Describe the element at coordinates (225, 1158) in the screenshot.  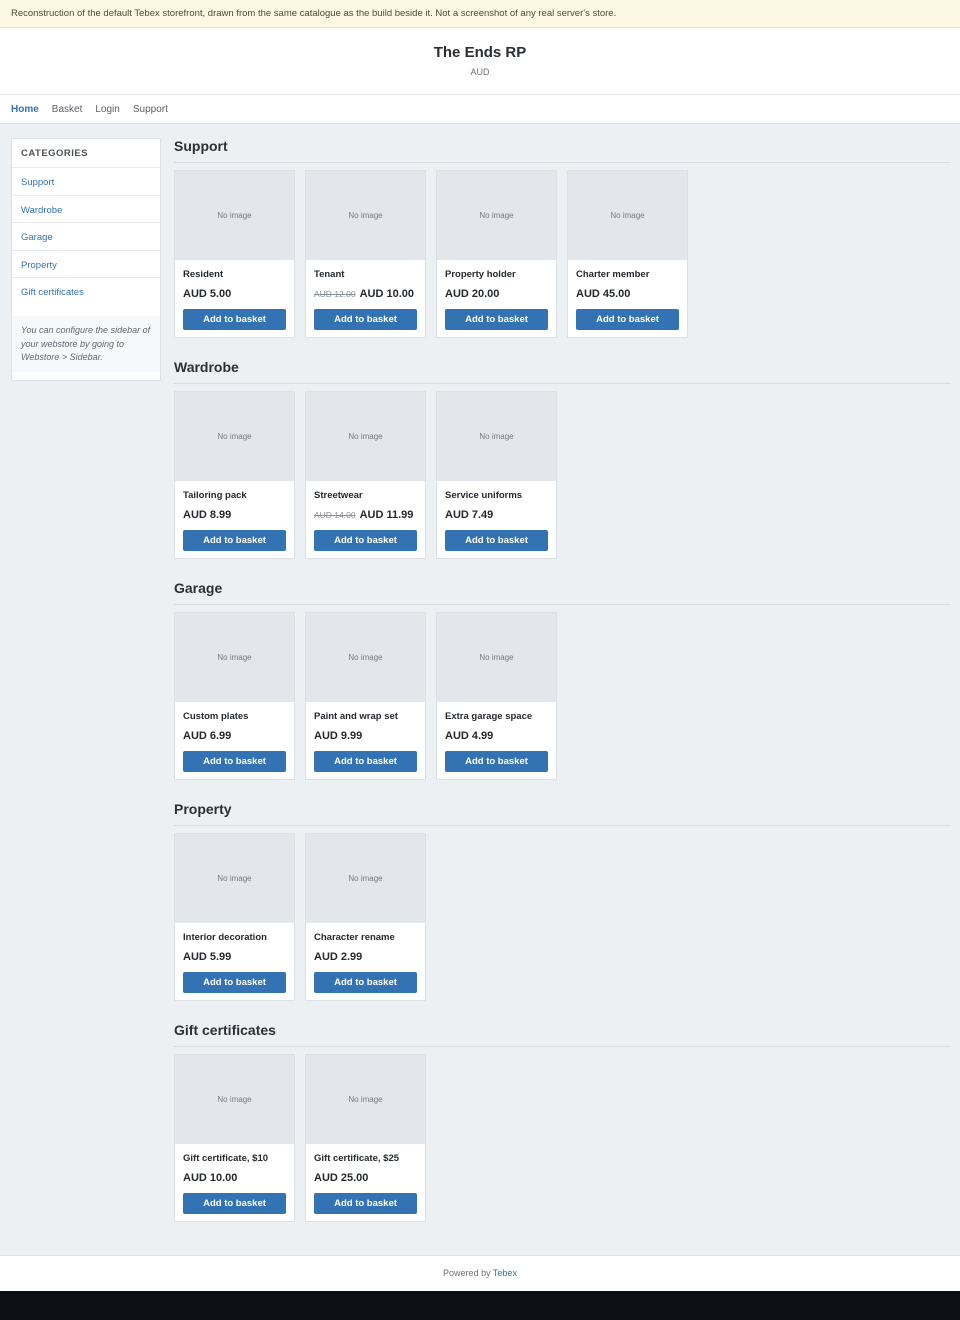
I see `package-name: Gift certificate, $10` at that location.